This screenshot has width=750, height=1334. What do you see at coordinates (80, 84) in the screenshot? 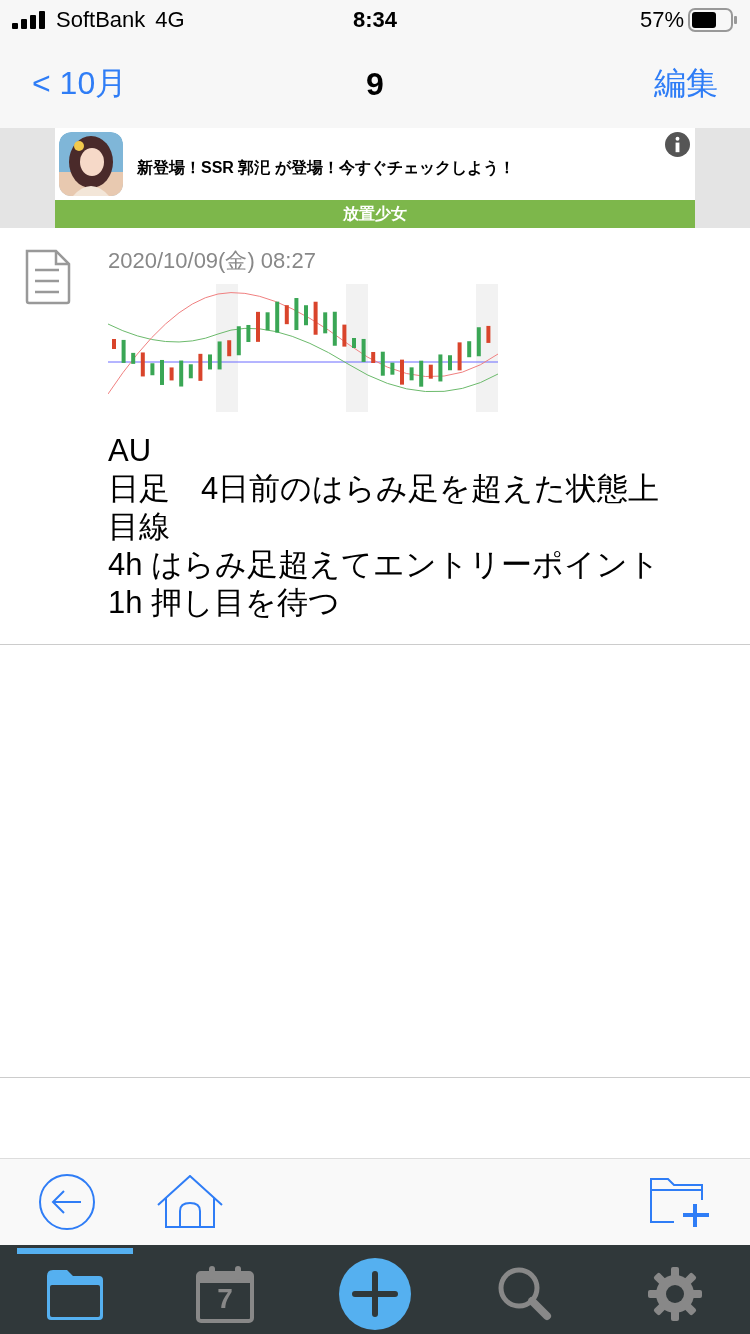
I see `back-button: < 10月` at bounding box center [80, 84].